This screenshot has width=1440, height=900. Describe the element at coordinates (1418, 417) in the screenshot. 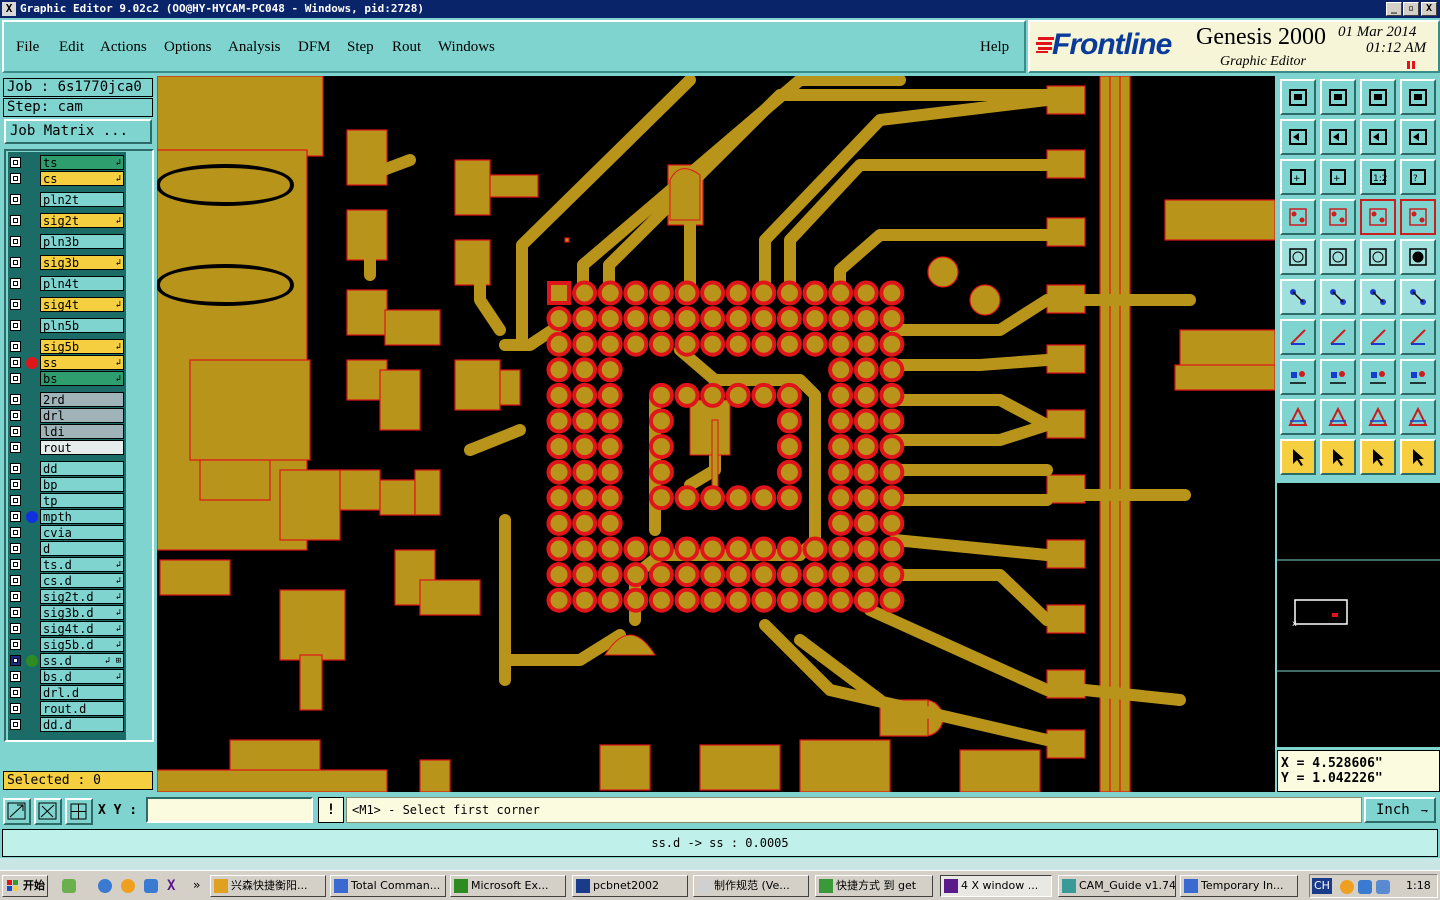

I see `arrow-b-tool-button` at that location.